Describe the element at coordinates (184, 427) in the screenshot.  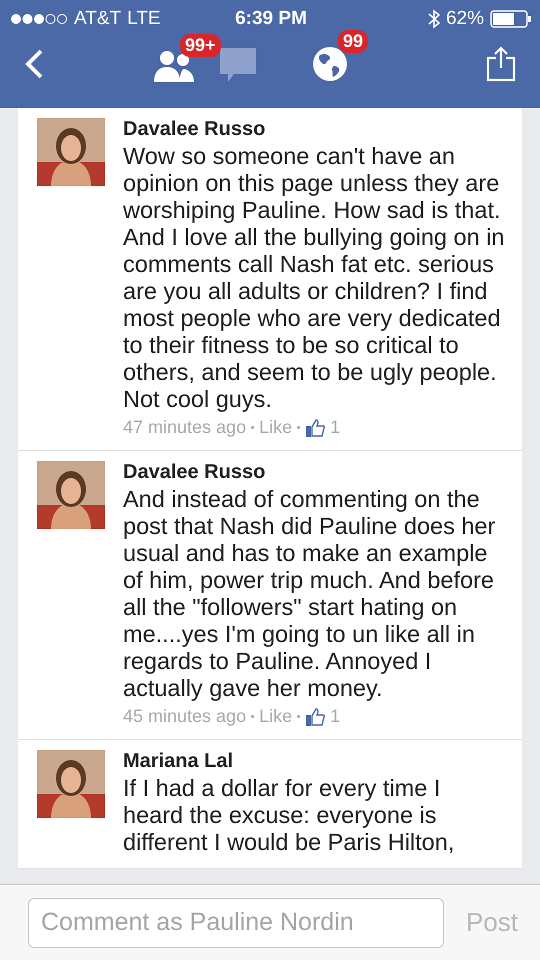
I see `comment-time: 47 minutes ago` at that location.